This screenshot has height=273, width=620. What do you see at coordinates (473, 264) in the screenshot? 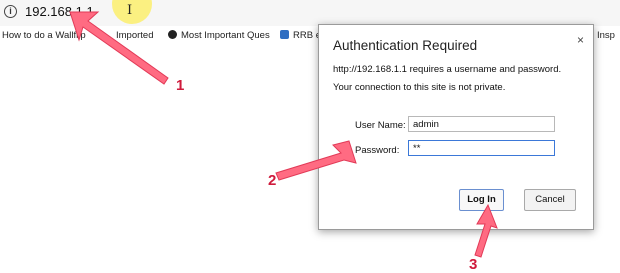
I see `step-3-label: 3` at bounding box center [473, 264].